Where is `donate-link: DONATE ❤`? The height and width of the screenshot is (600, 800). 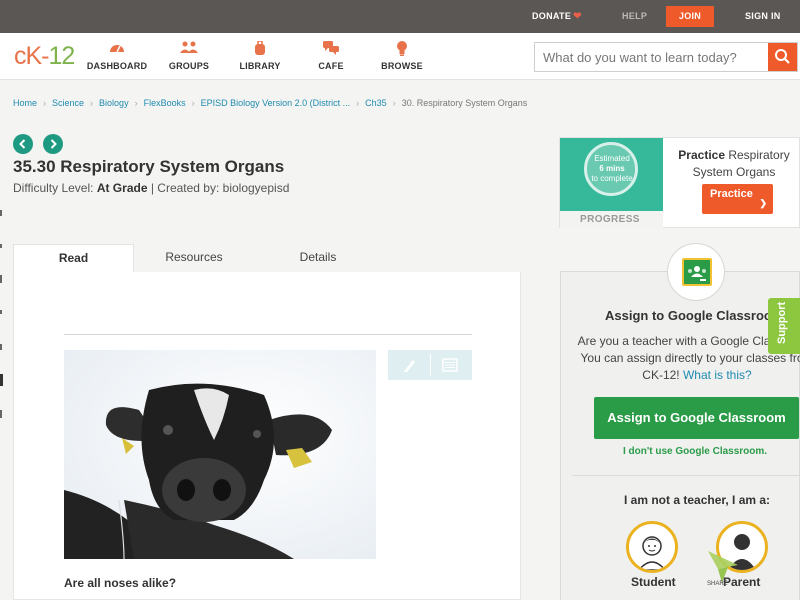 donate-link: DONATE ❤ is located at coordinates (557, 16).